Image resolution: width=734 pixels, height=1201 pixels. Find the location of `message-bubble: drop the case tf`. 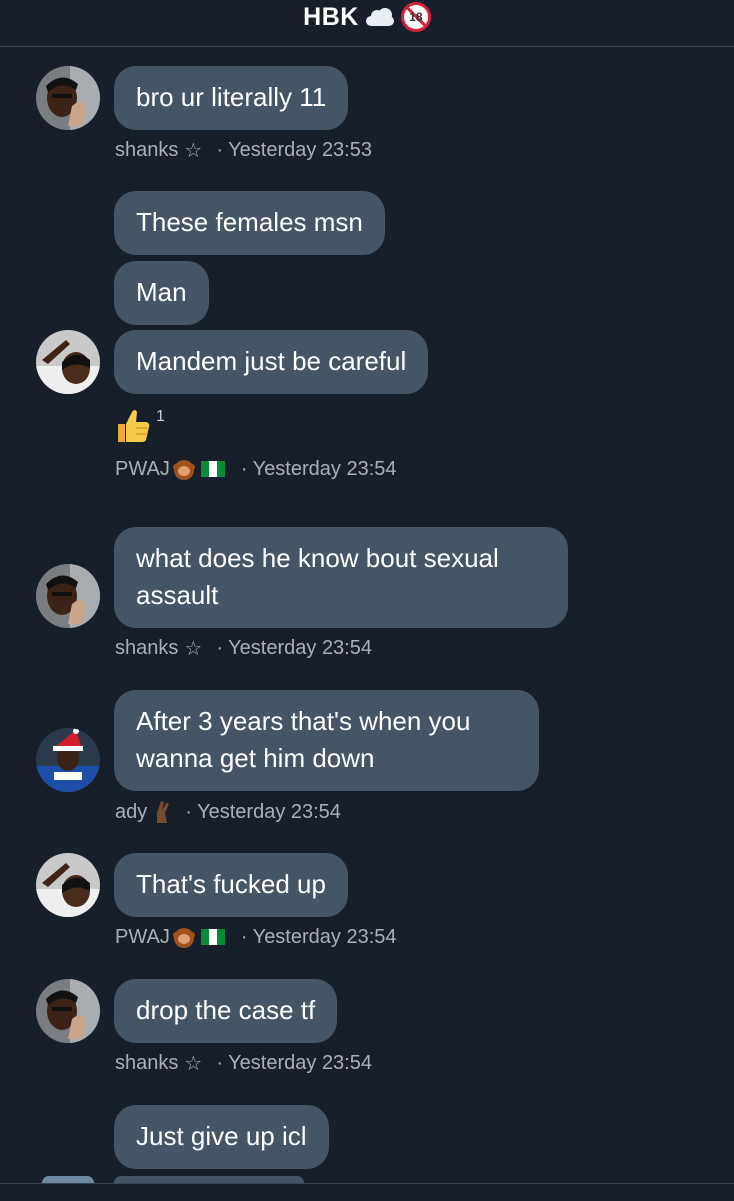

message-bubble: drop the case tf is located at coordinates (226, 1011).